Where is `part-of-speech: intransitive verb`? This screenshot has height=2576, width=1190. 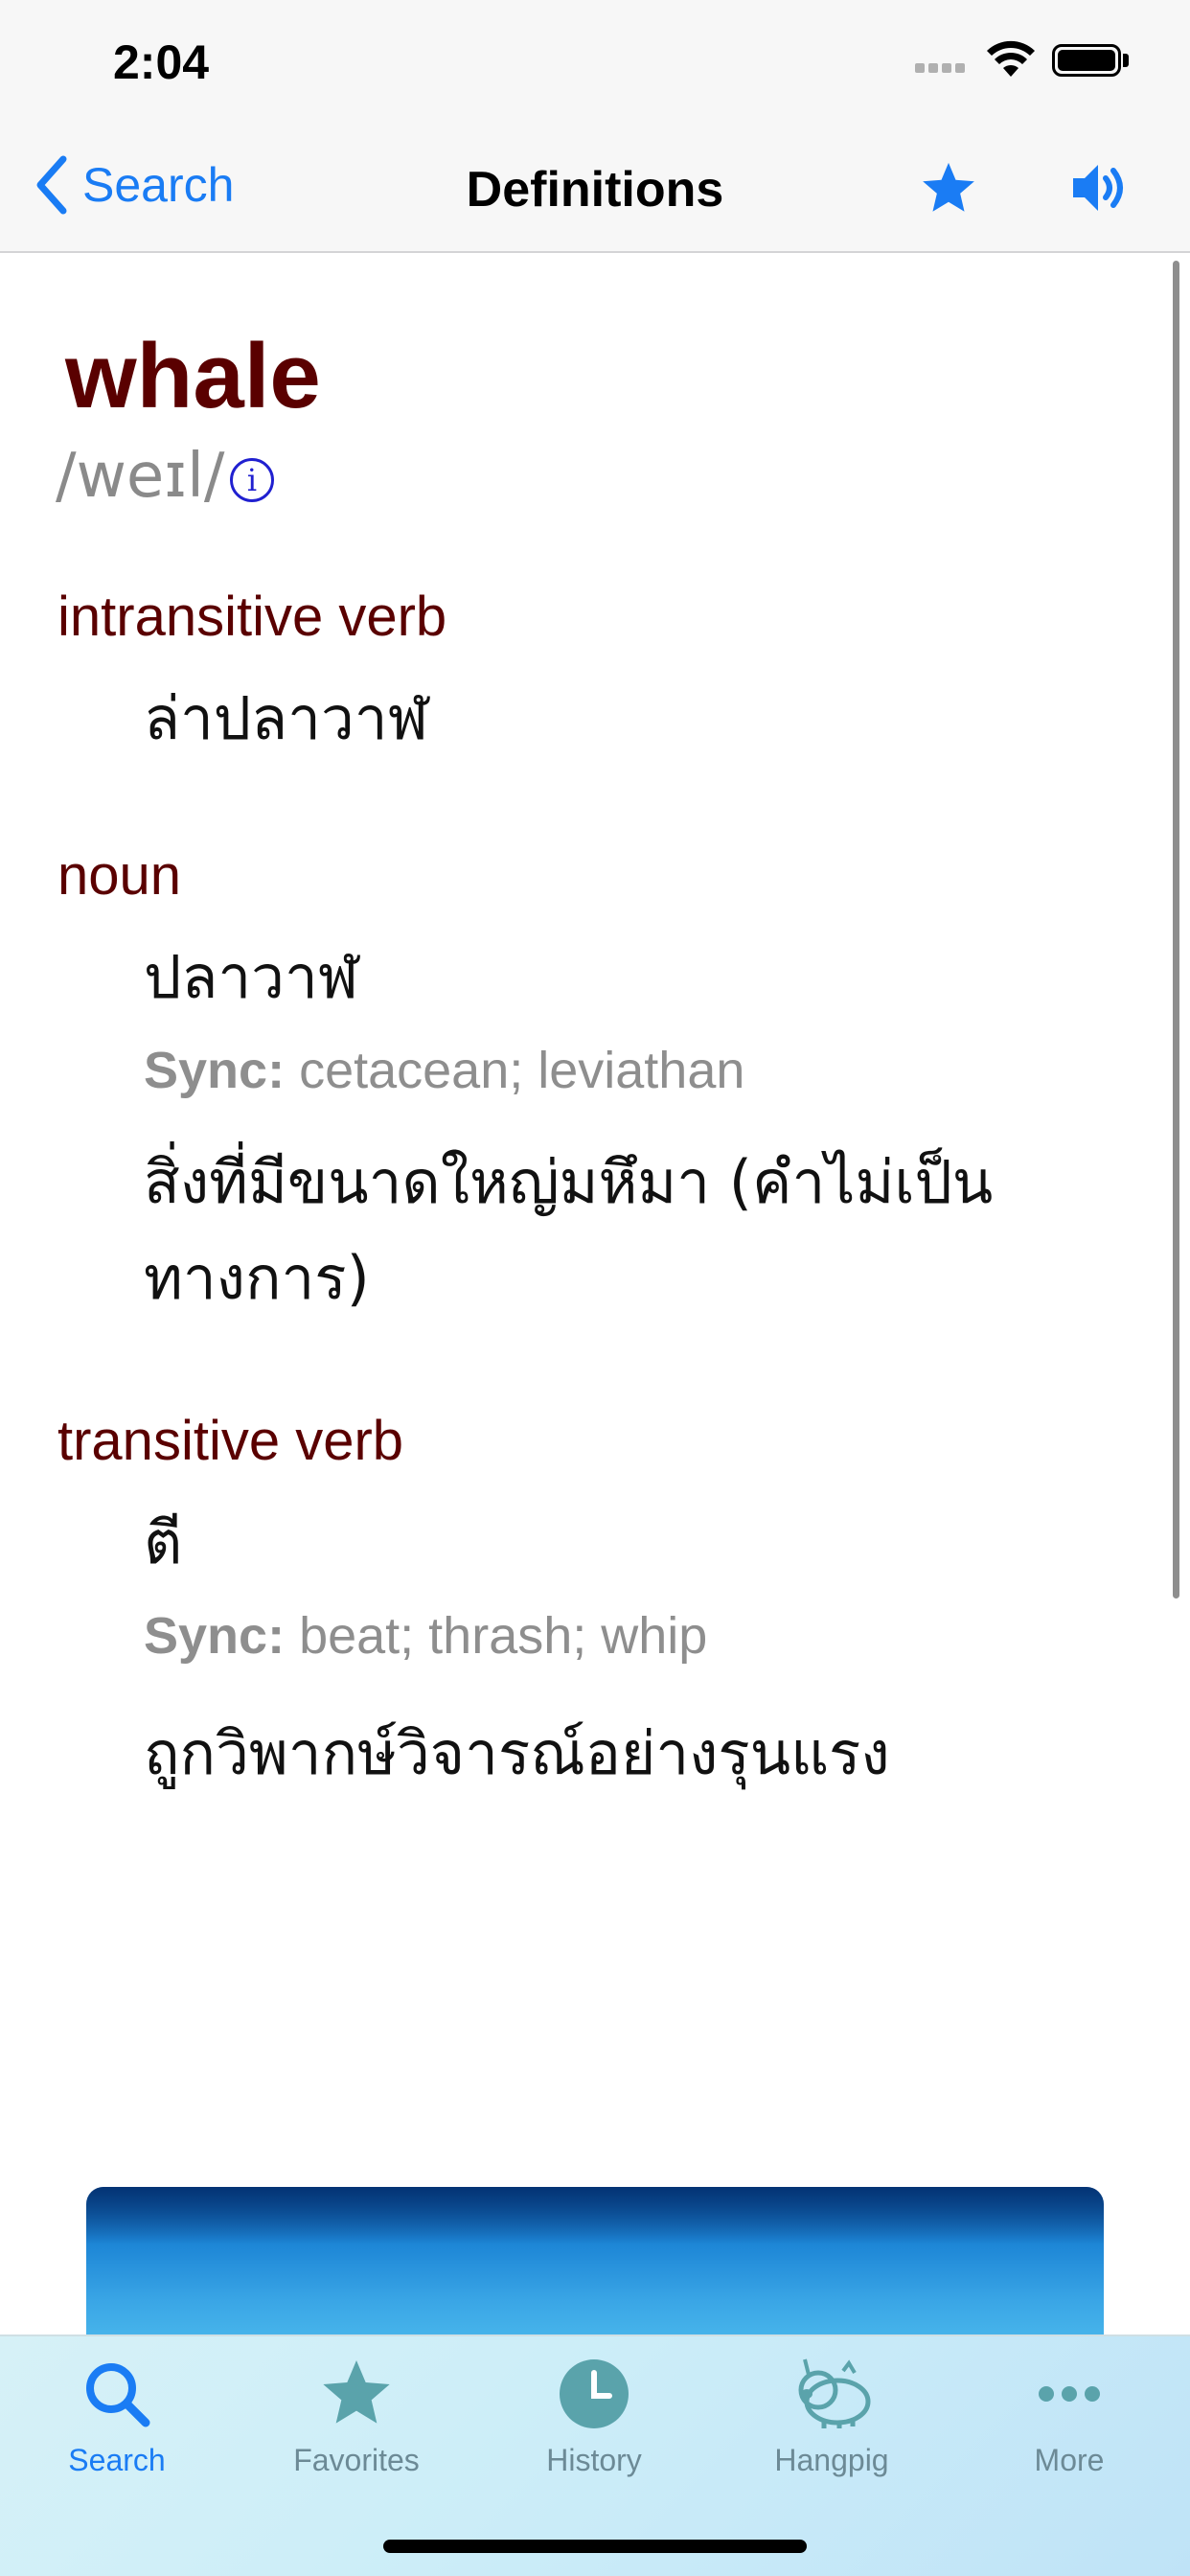 part-of-speech: intransitive verb is located at coordinates (252, 617).